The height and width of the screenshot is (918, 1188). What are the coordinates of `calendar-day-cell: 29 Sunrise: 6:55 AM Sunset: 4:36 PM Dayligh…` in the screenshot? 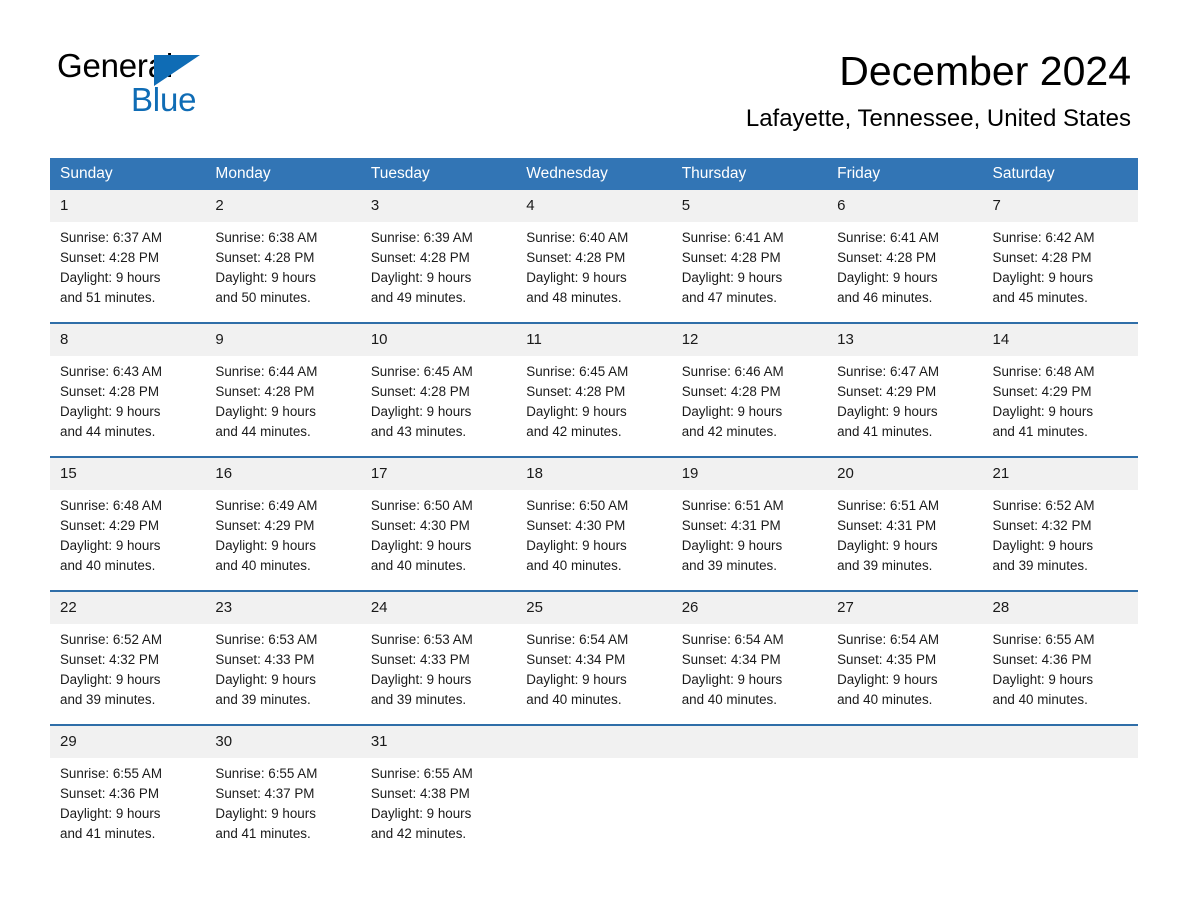 It's located at (128, 791).